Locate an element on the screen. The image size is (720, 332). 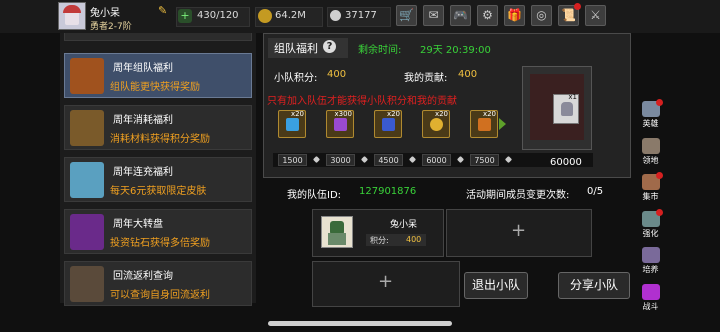
gem-value: 37177 is located at coordinates (361, 15).